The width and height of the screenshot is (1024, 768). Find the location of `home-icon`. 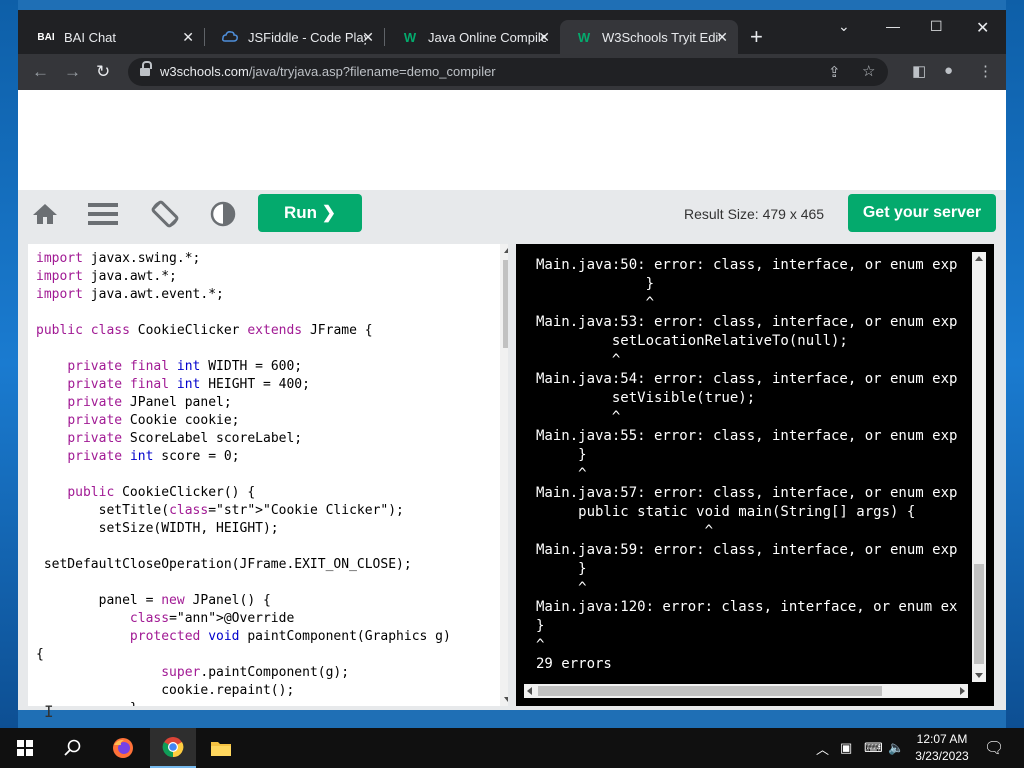

home-icon is located at coordinates (45, 216).